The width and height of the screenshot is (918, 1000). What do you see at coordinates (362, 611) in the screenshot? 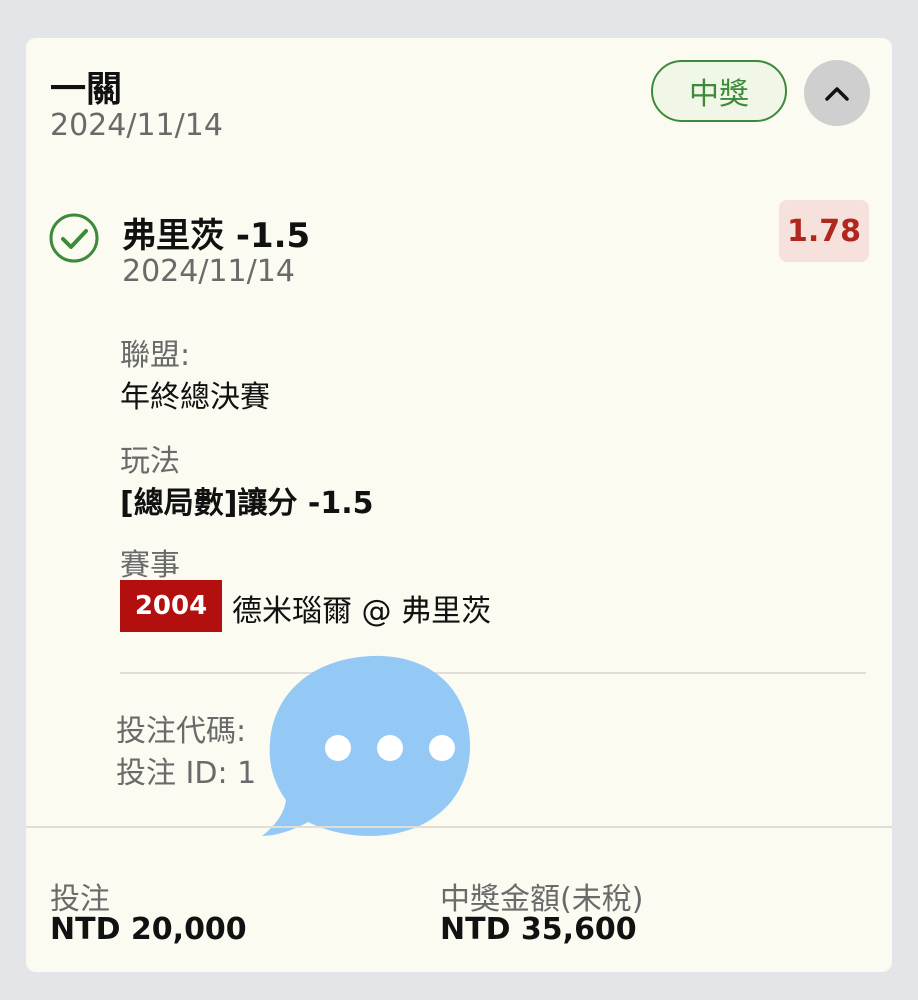
I see `match-name: 德米瑙爾 @ 弗里茨` at bounding box center [362, 611].